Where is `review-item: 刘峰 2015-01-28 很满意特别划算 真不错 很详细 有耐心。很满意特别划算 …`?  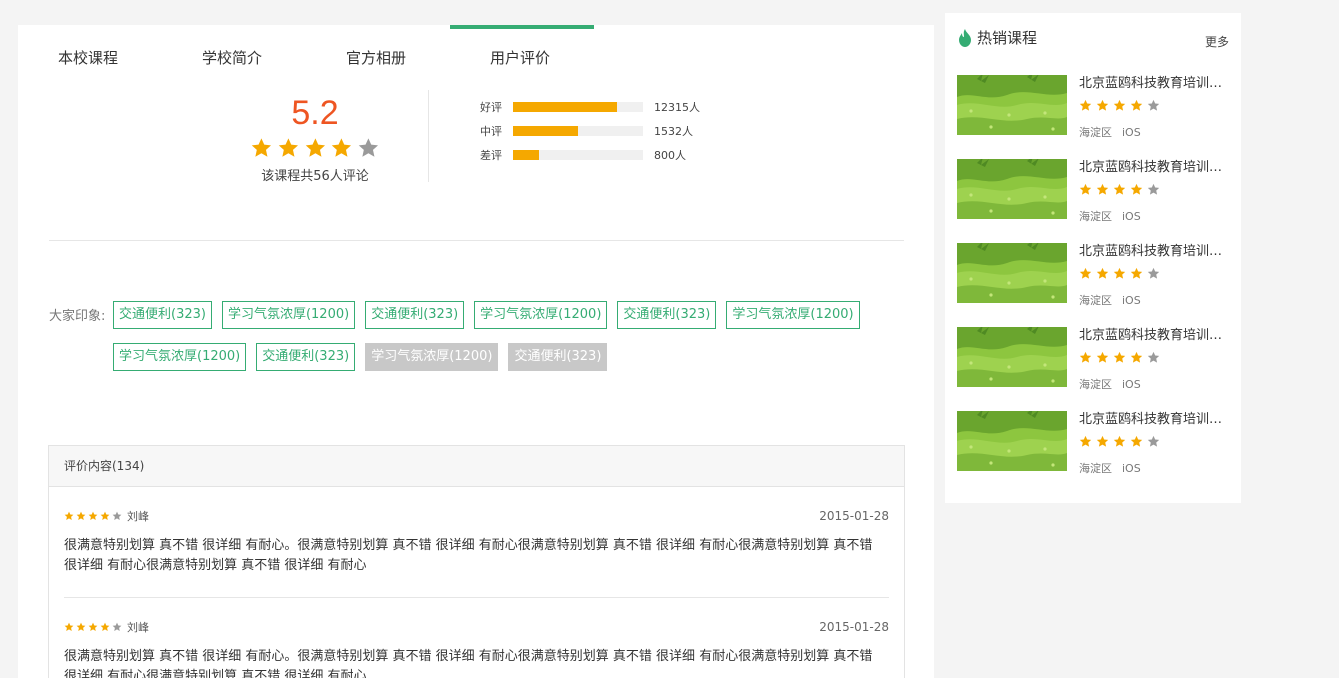 review-item: 刘峰 2015-01-28 很满意特别划算 真不错 很详细 有耐心。很满意特别划算 … is located at coordinates (476, 542).